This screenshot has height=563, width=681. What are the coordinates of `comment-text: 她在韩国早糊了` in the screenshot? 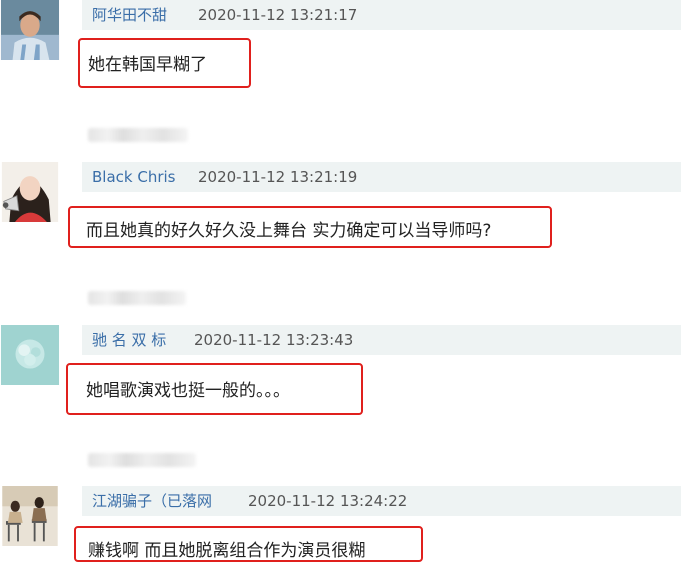 It's located at (147, 65).